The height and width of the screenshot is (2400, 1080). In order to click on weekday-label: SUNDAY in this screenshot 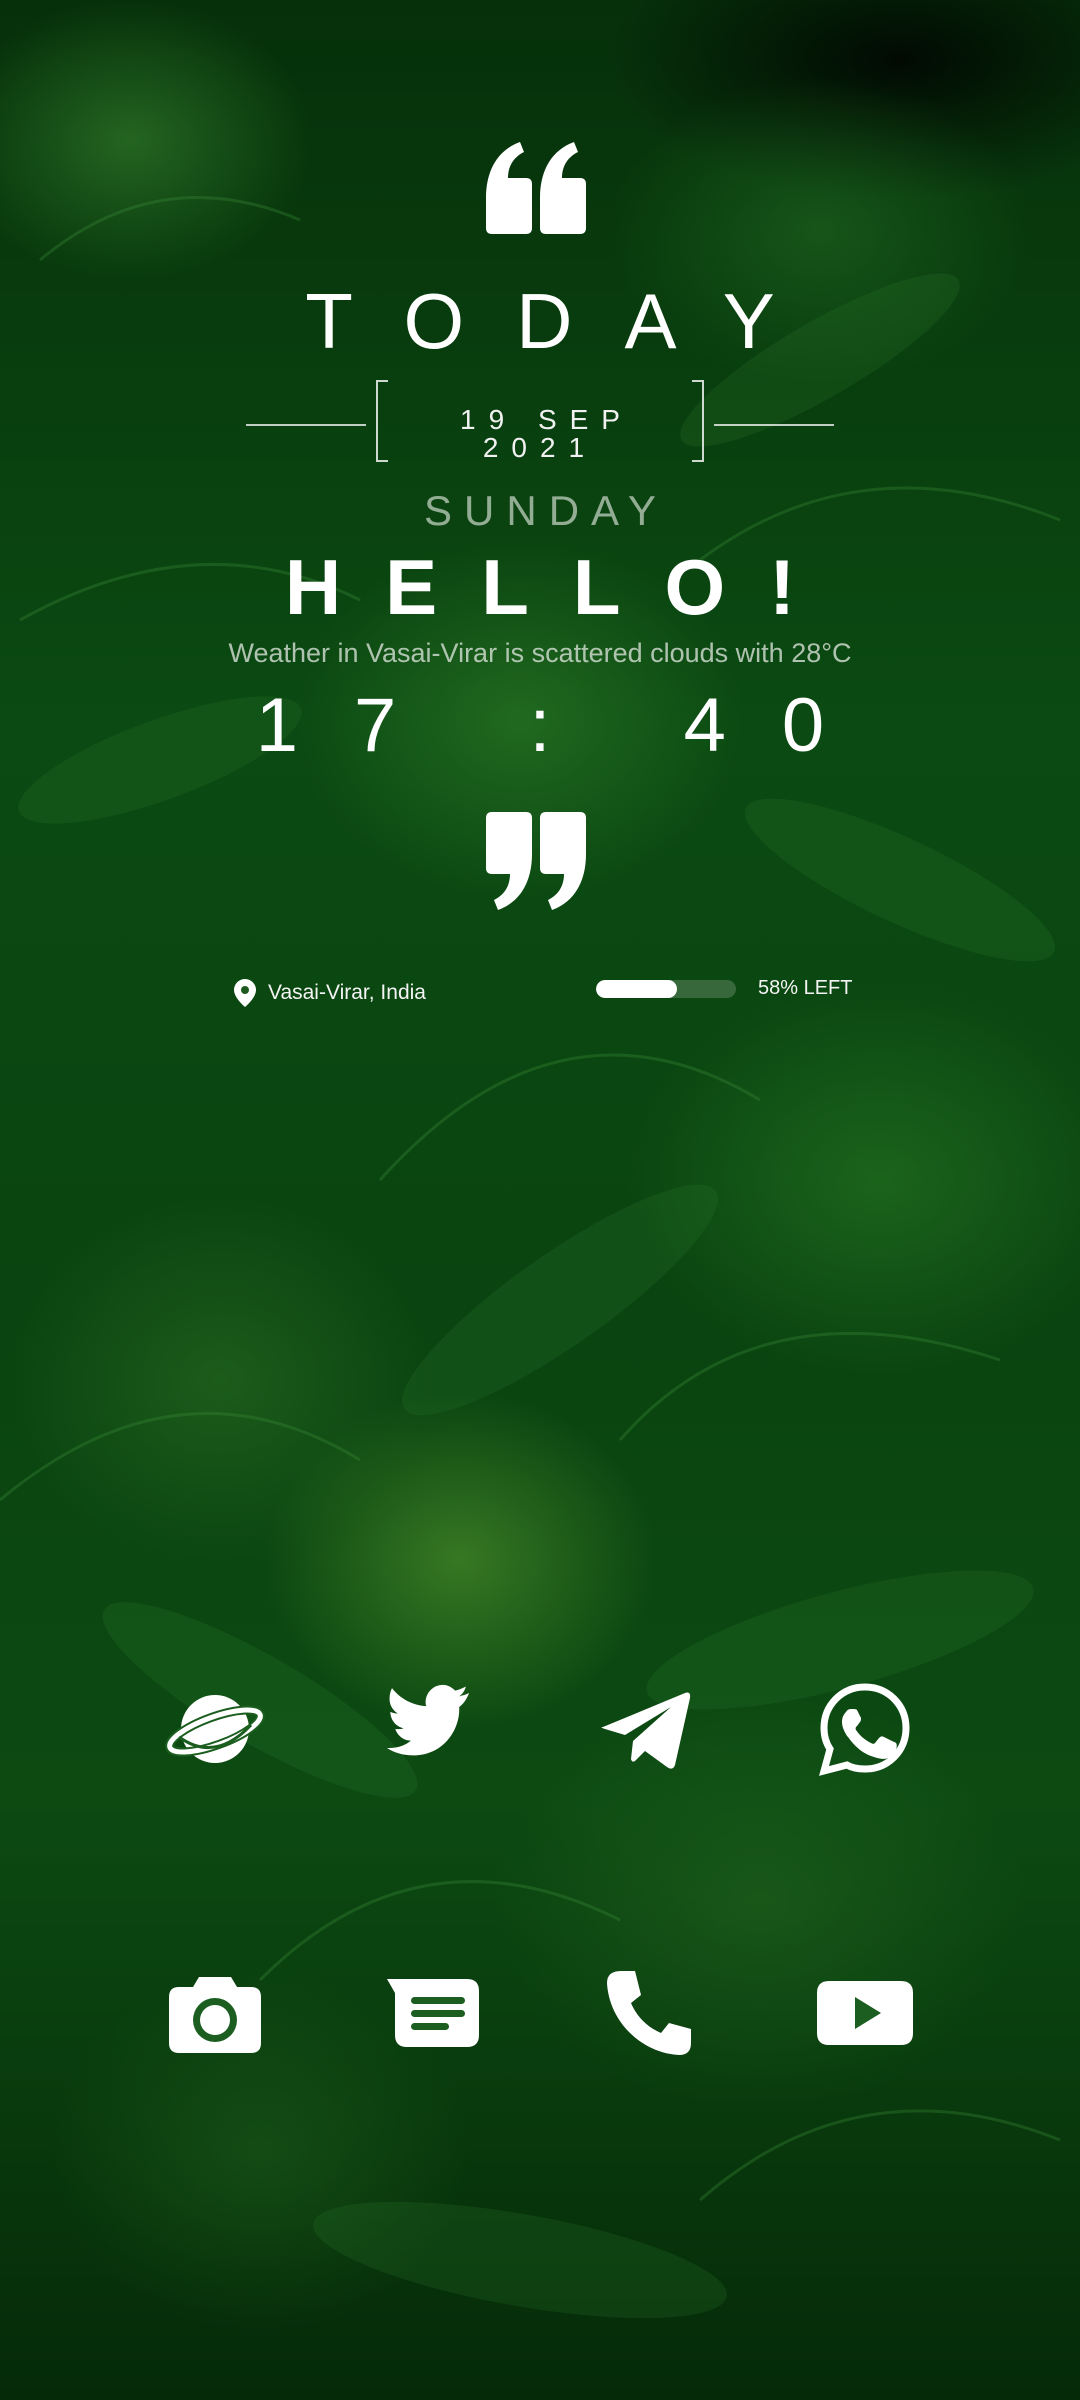, I will do `click(546, 510)`.